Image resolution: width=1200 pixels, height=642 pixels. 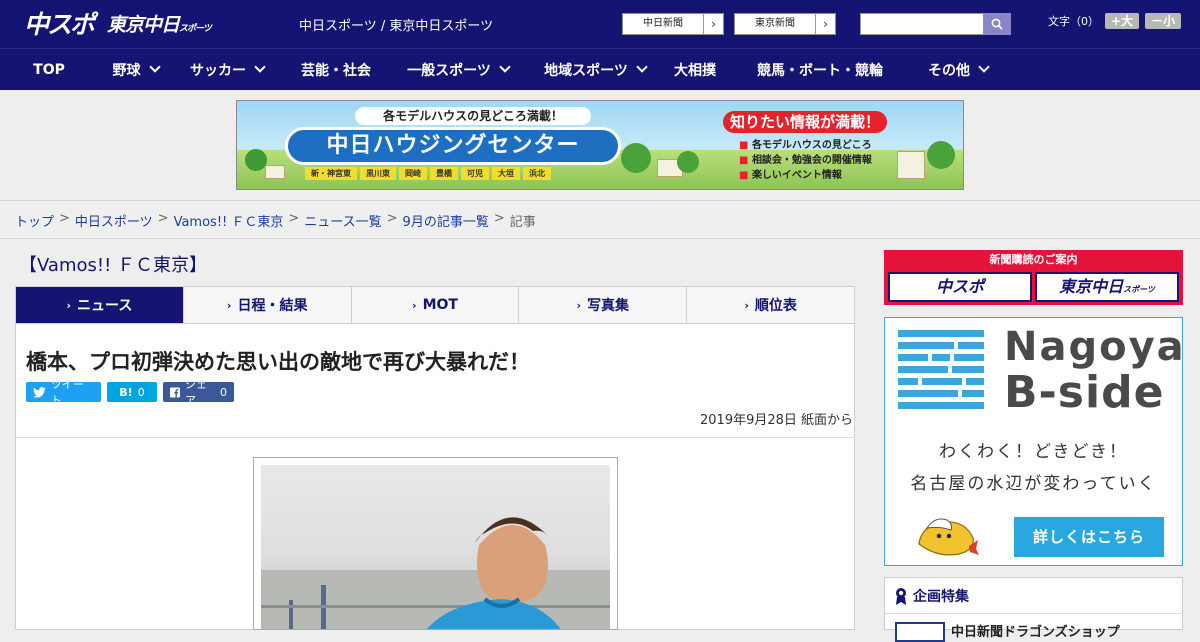 What do you see at coordinates (141, 392) in the screenshot?
I see `hatena-count: 0` at bounding box center [141, 392].